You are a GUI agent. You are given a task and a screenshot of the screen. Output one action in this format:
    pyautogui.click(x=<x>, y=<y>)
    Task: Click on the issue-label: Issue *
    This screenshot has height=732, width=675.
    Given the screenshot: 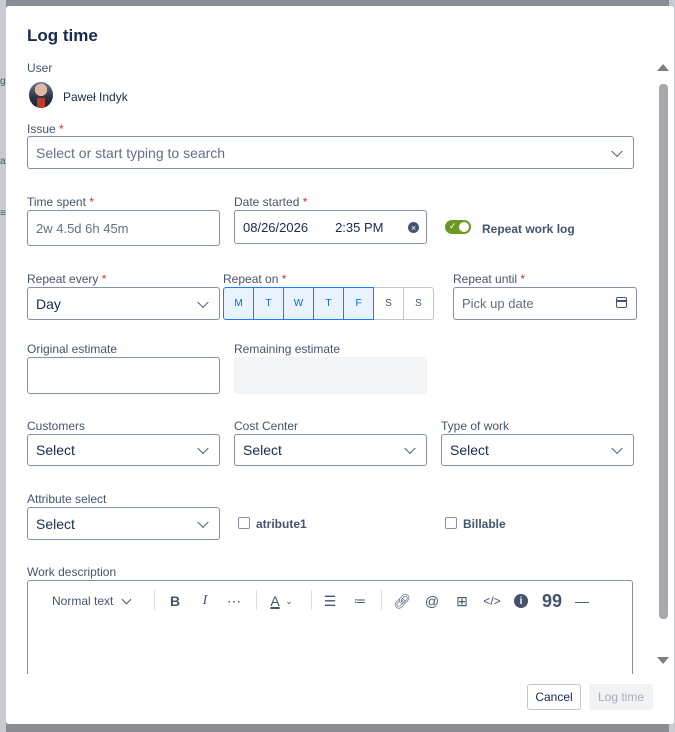 What is the action you would take?
    pyautogui.click(x=45, y=129)
    